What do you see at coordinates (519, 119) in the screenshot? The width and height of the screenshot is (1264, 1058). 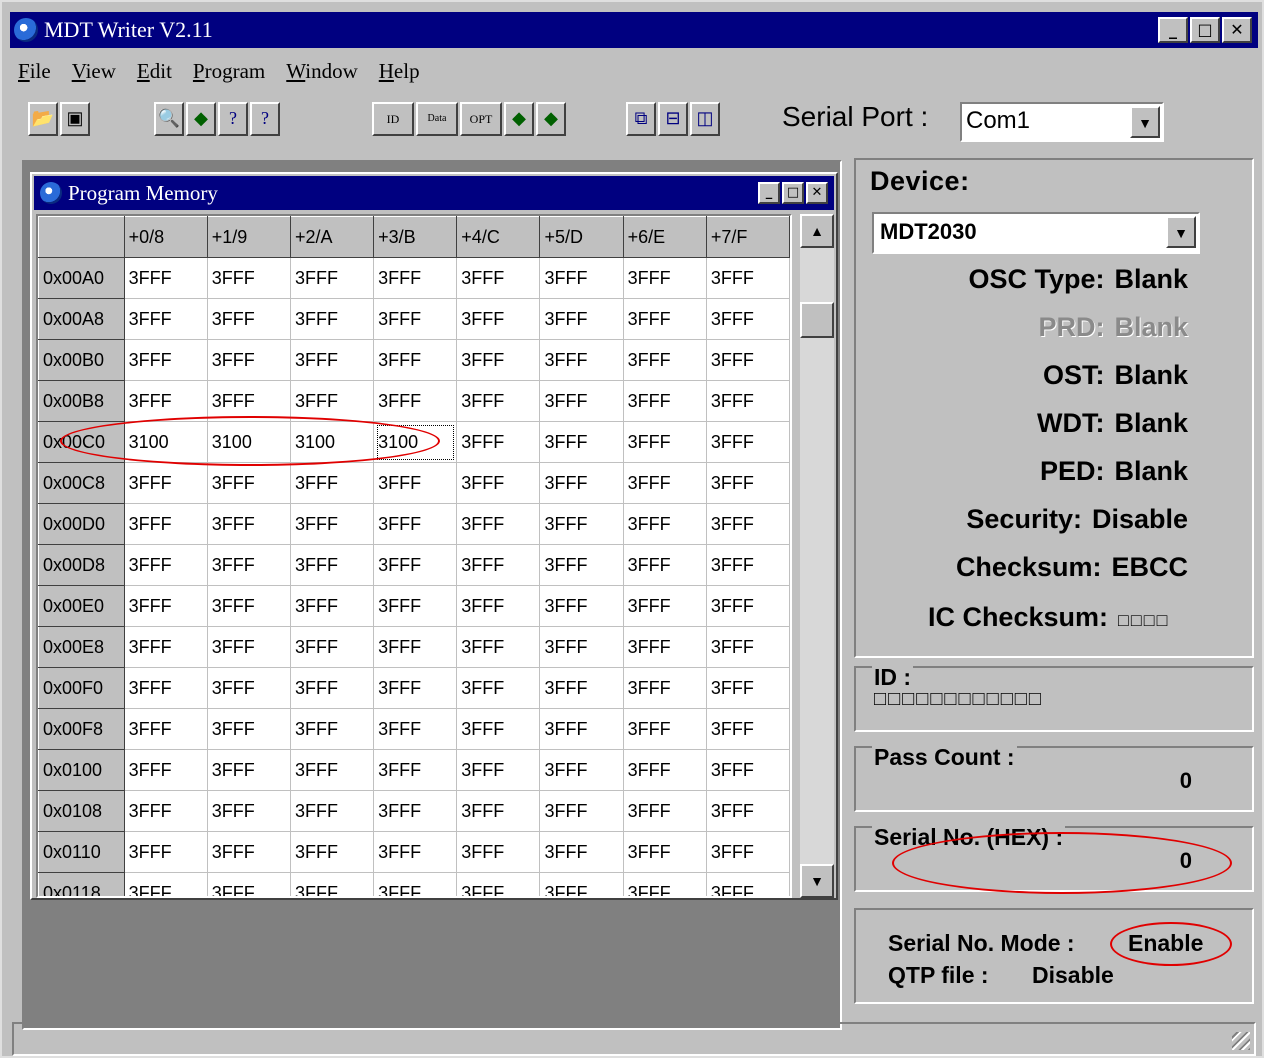 I see `chip-program-icon: ◆` at bounding box center [519, 119].